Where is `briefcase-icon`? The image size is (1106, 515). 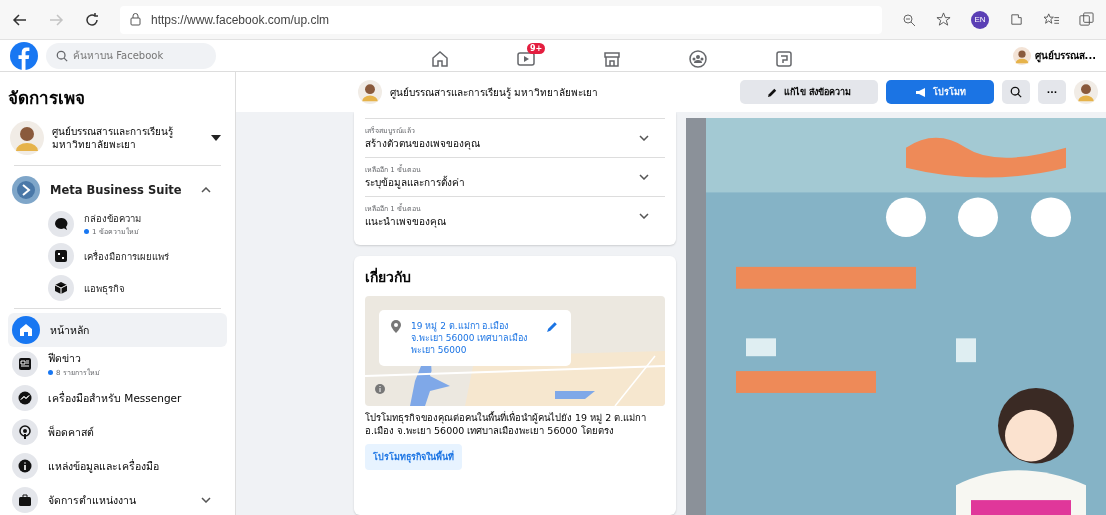
briefcase-icon is located at coordinates (25, 500).